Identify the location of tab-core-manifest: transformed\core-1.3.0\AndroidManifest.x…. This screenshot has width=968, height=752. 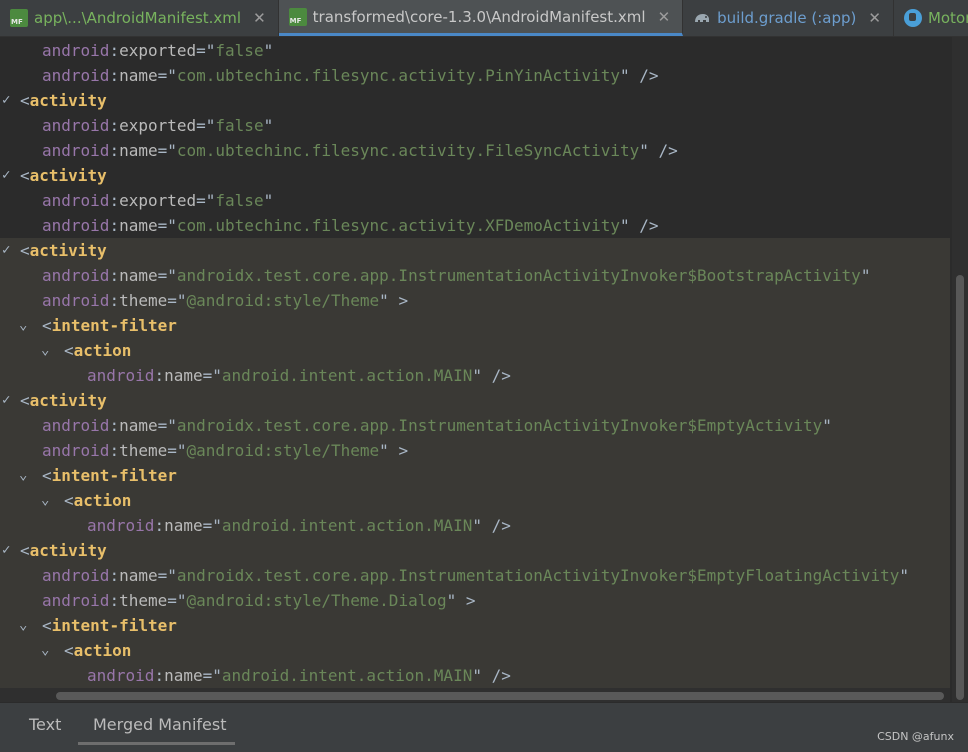
(481, 18).